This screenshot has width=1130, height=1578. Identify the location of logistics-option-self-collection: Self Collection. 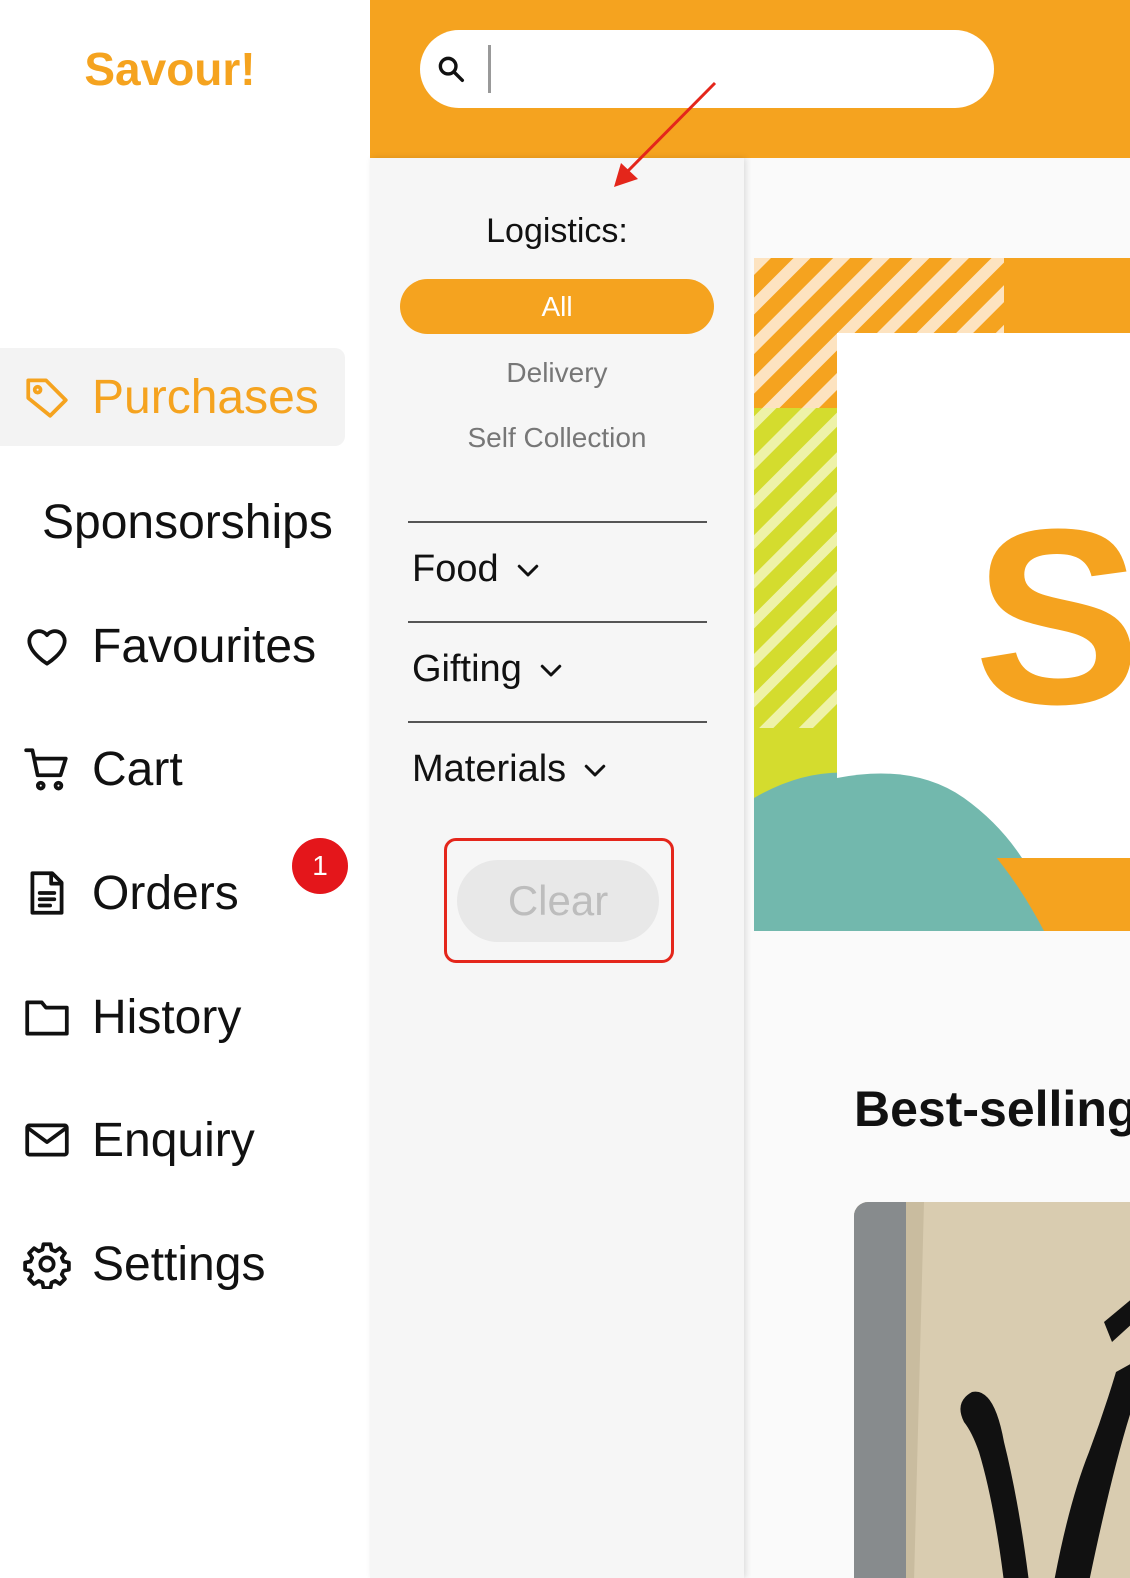
(557, 438).